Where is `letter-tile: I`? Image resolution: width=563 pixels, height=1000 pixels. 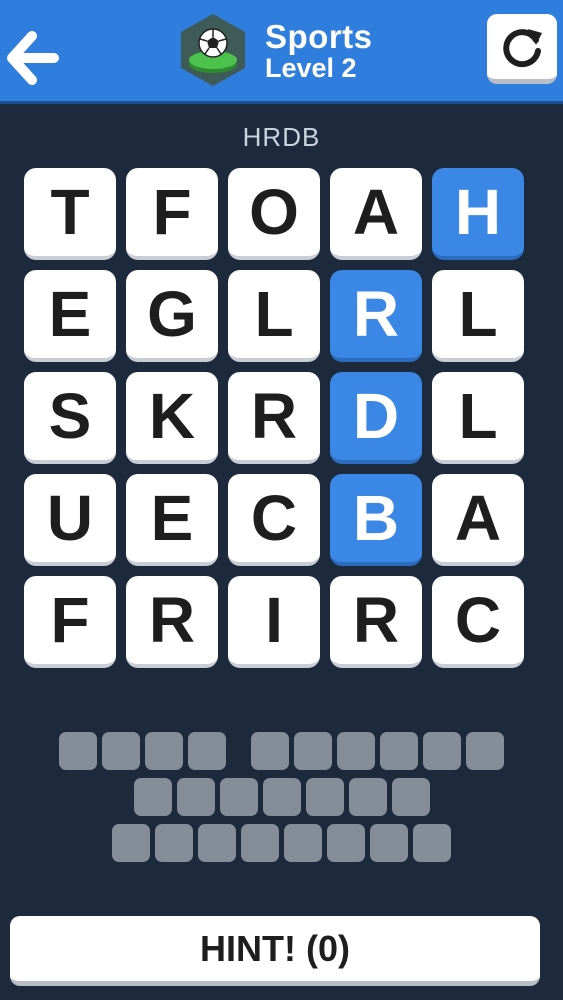
letter-tile: I is located at coordinates (274, 622).